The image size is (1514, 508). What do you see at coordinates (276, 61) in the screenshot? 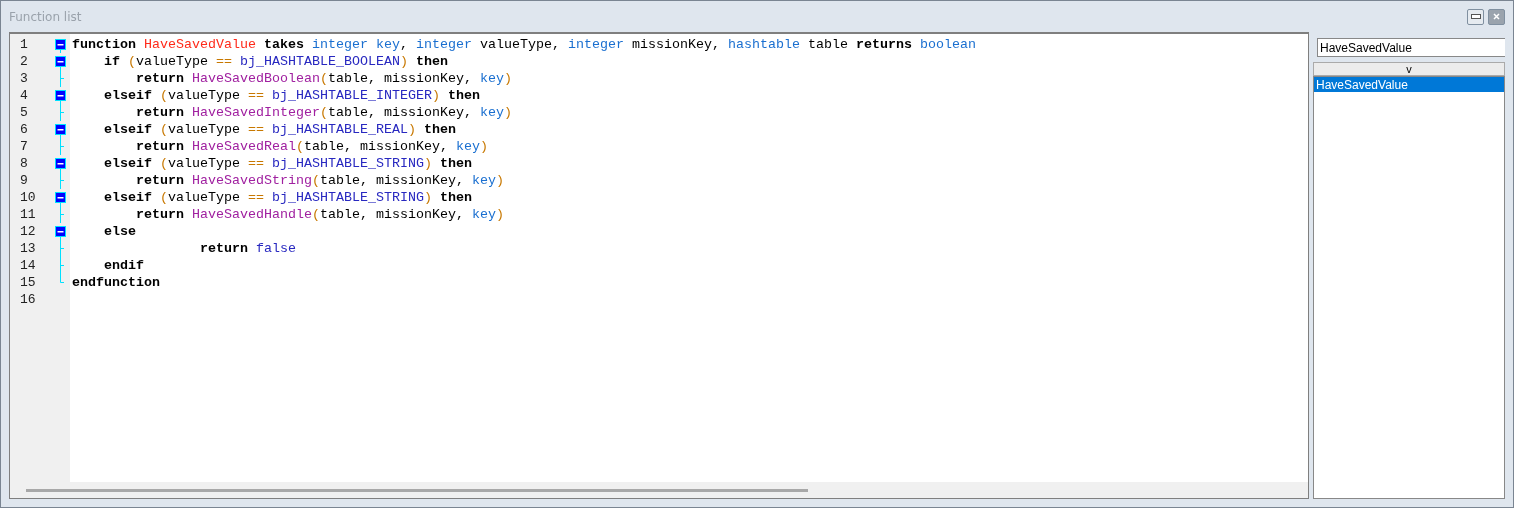
I see `code-line: if (valueType == bj_HASHTABLE_BOOLEAN) then` at bounding box center [276, 61].